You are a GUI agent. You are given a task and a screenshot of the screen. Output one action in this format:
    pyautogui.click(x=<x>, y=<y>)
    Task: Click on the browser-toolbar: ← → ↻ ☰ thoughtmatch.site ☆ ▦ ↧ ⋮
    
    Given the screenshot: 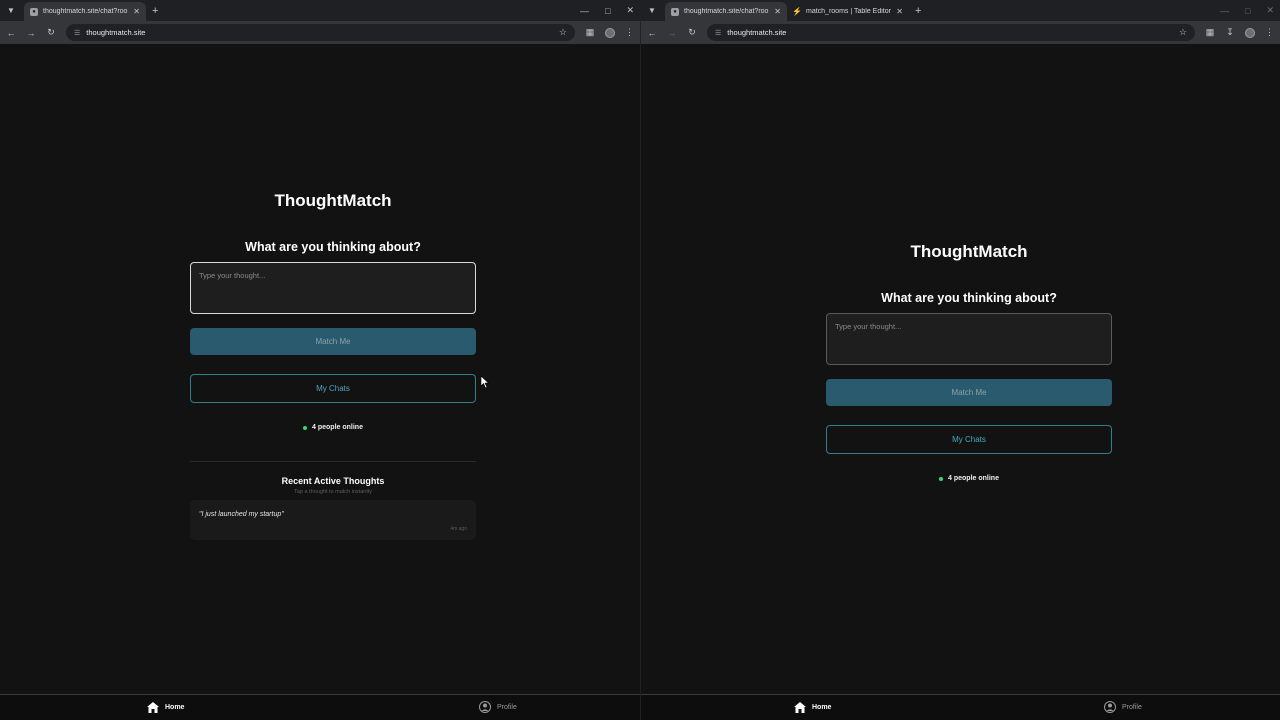 What is the action you would take?
    pyautogui.click(x=960, y=32)
    